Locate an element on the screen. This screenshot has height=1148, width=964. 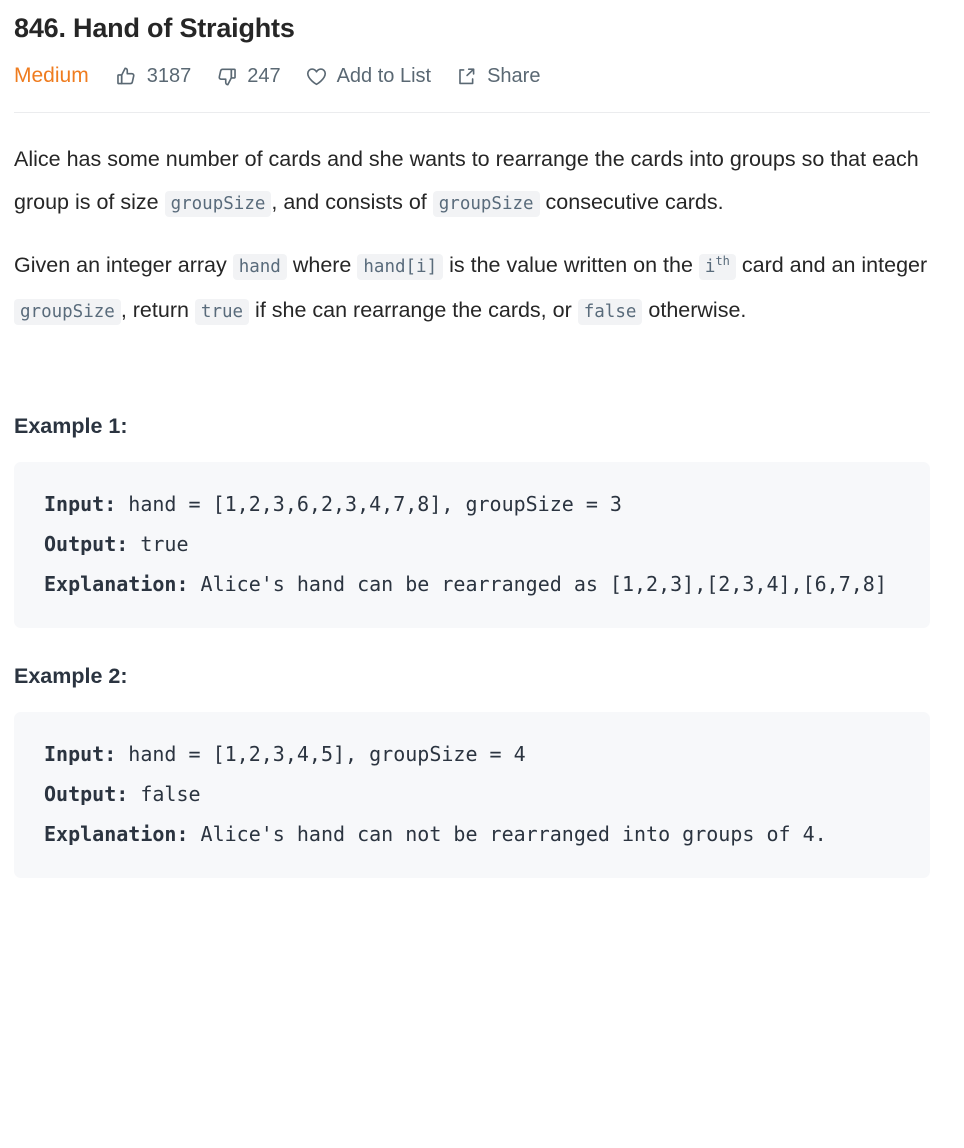
desc-p2-text-1: Given an integer array is located at coordinates (123, 265).